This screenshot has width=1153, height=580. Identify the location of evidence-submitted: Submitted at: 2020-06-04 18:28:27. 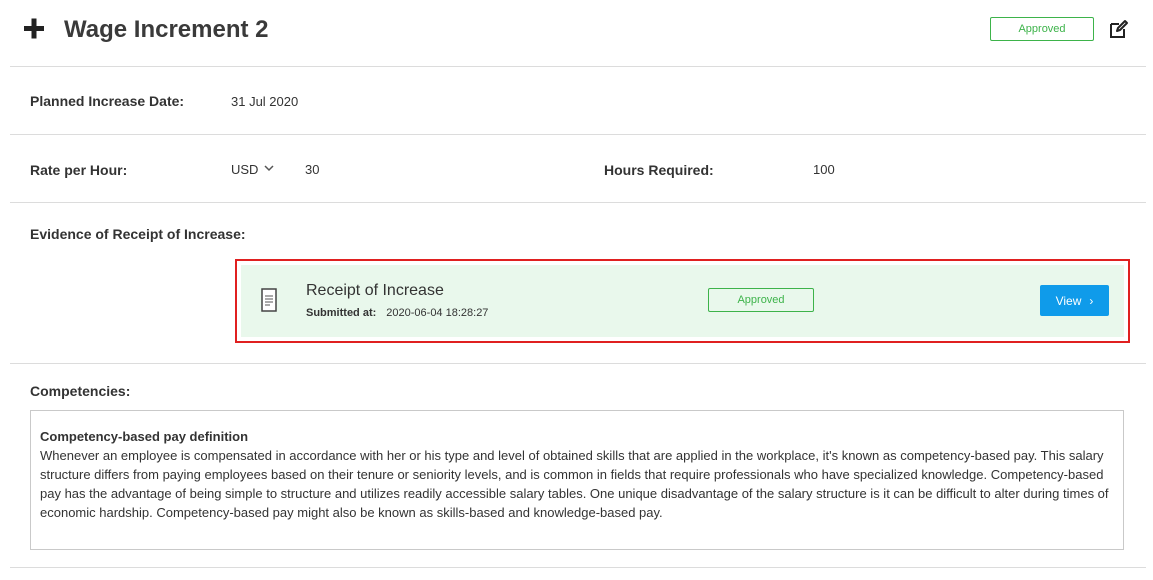
(397, 313).